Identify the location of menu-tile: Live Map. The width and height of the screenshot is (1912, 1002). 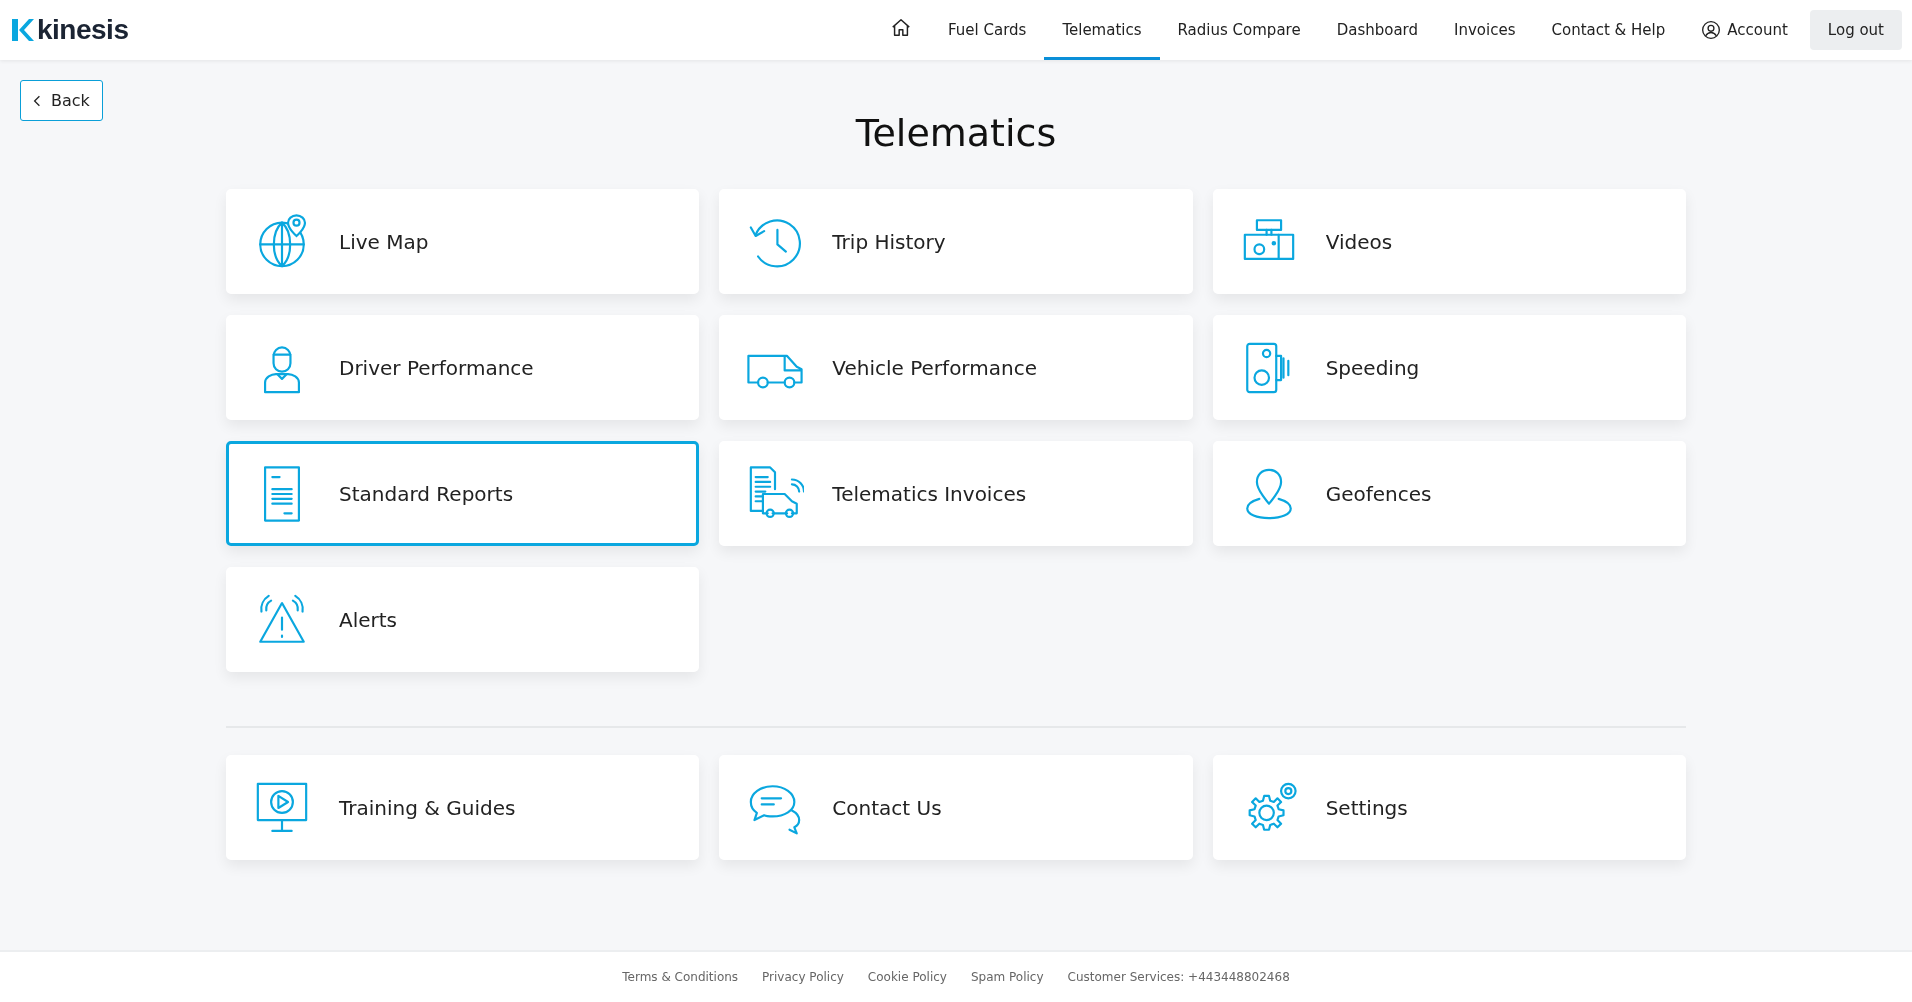
(463, 241).